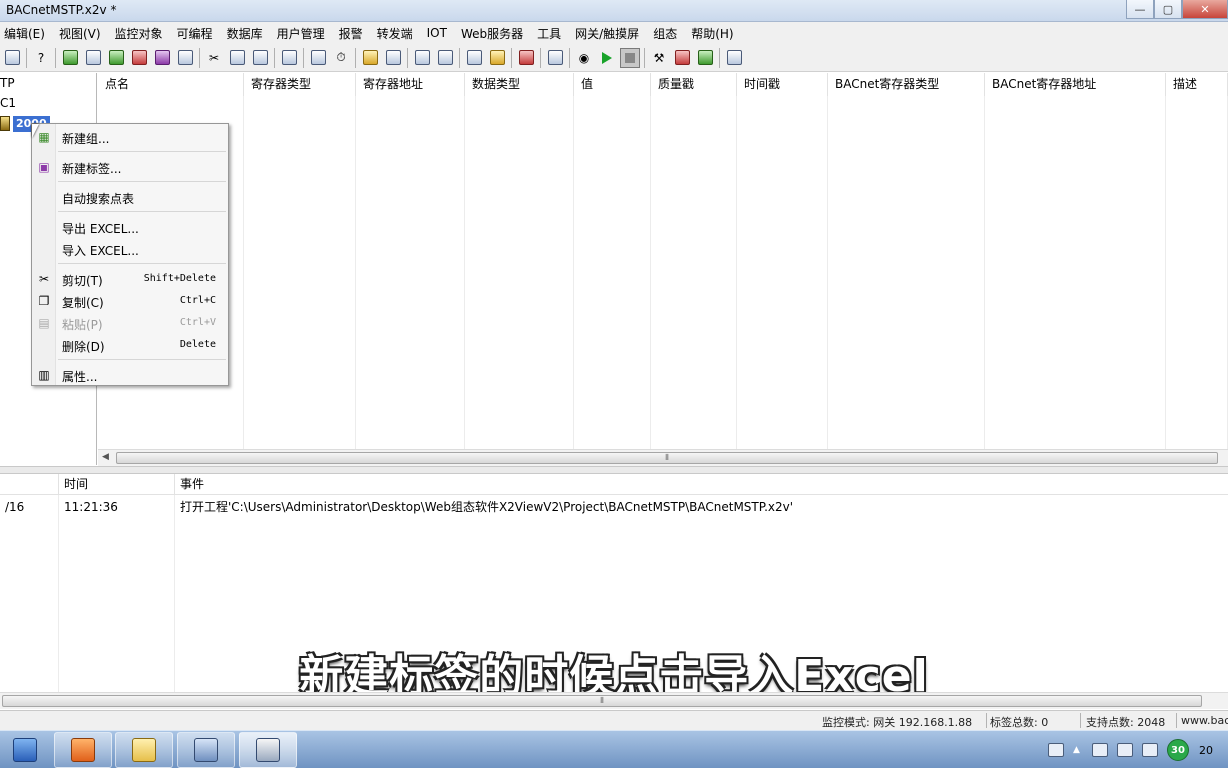 This screenshot has height=768, width=1228. Describe the element at coordinates (584, 58) in the screenshot. I see `eye-icon: ◉` at that location.